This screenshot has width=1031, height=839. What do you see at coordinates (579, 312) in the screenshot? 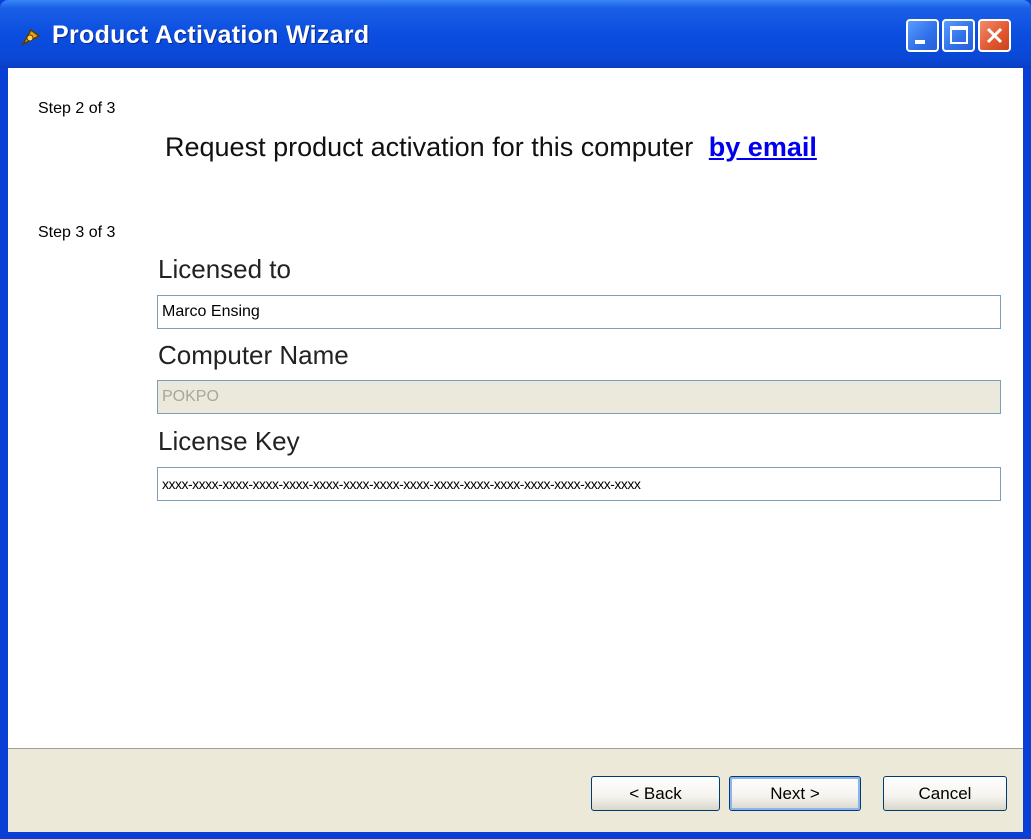
I see `licensed-to-field` at bounding box center [579, 312].